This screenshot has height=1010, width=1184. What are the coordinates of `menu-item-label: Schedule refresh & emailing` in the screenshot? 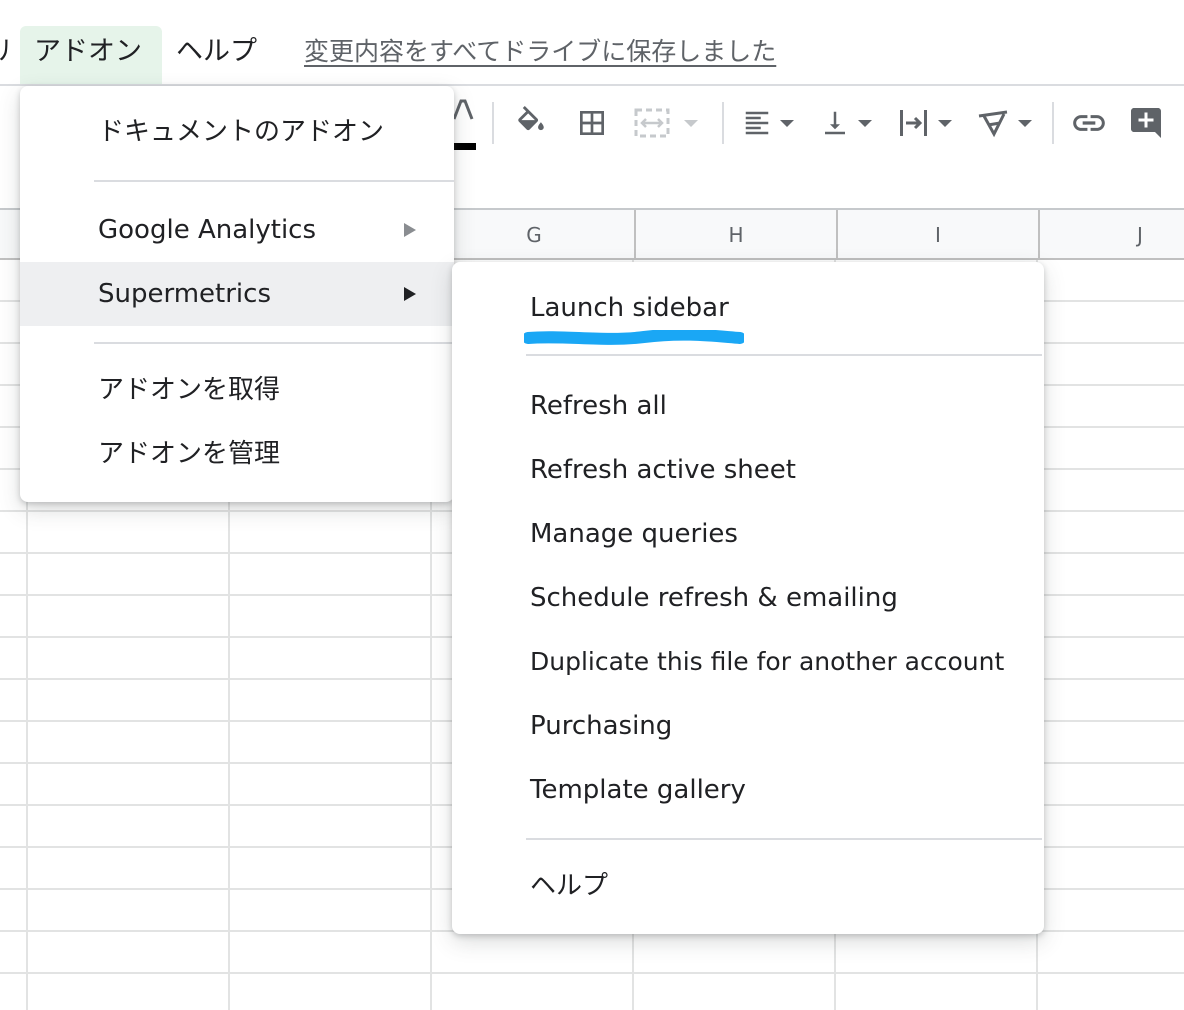 It's located at (714, 598).